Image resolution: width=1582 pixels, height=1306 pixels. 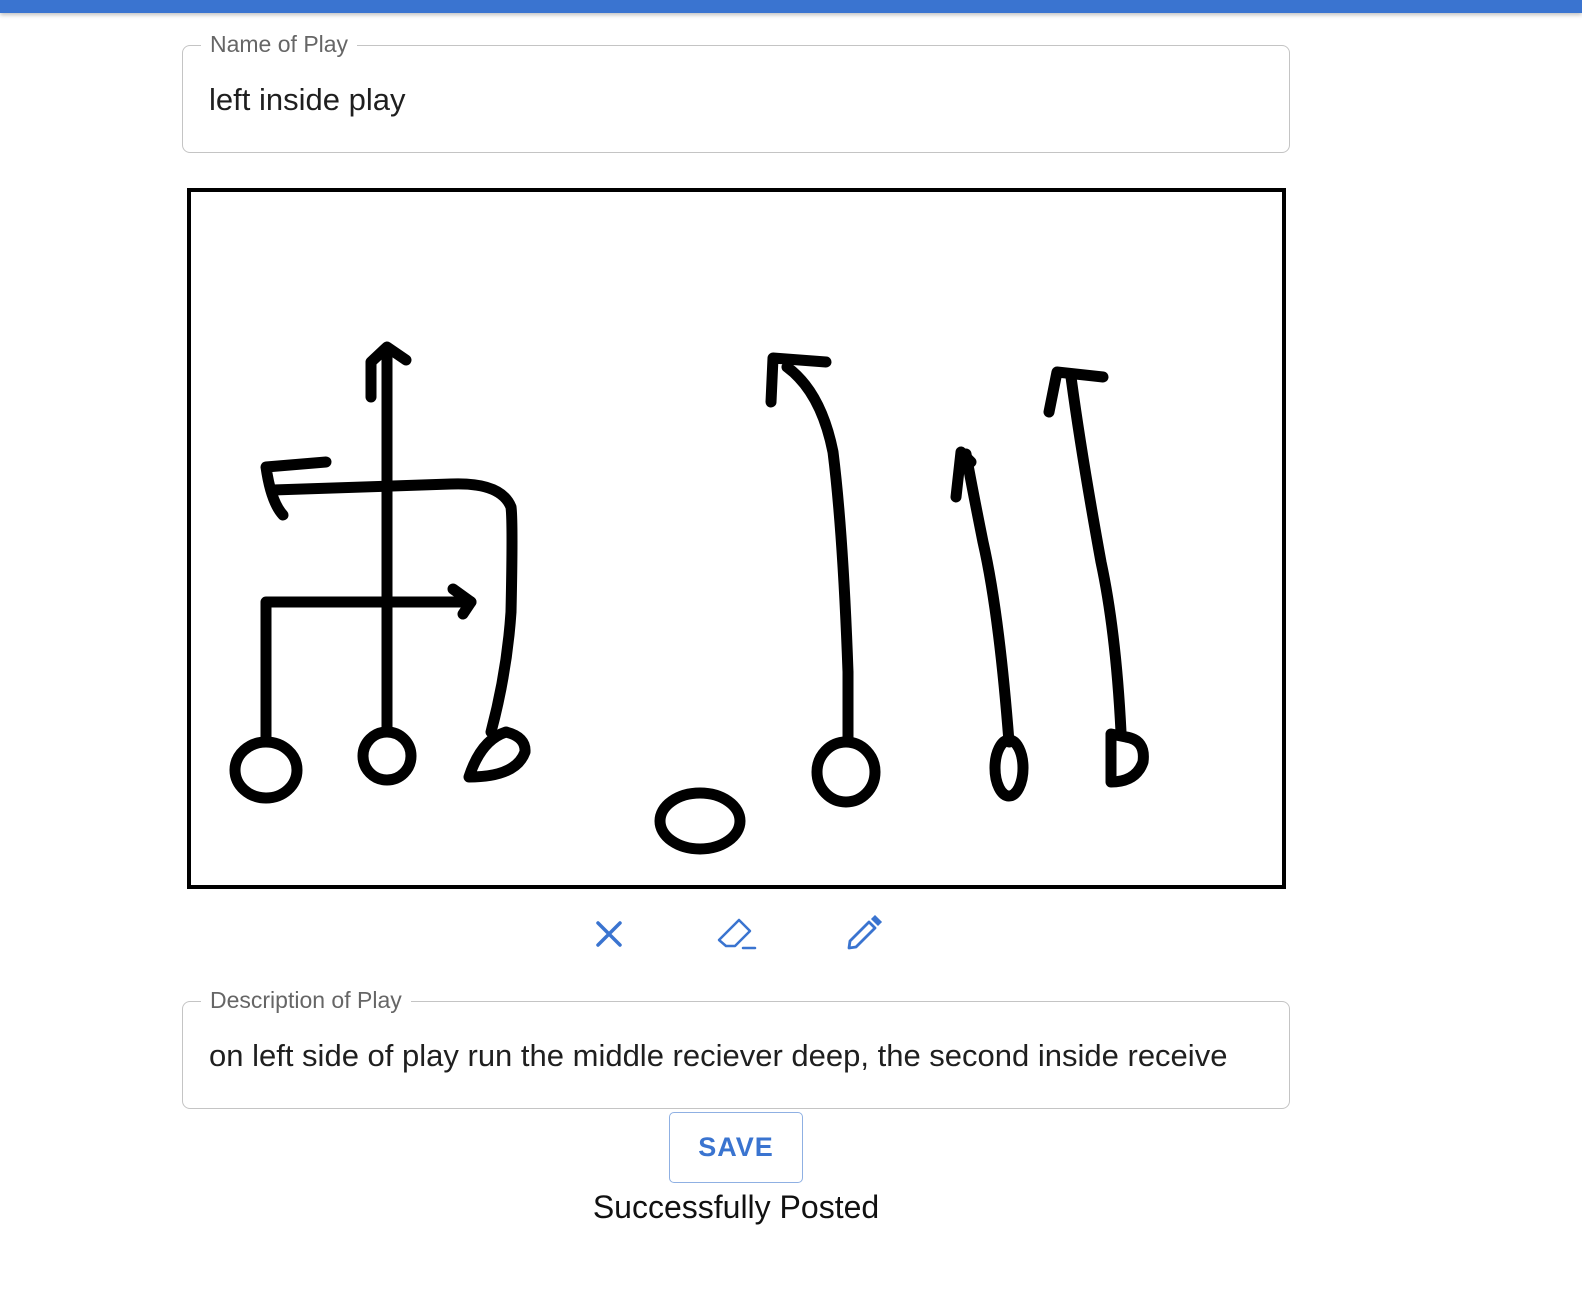 I want to click on pencil-icon, so click(x=865, y=932).